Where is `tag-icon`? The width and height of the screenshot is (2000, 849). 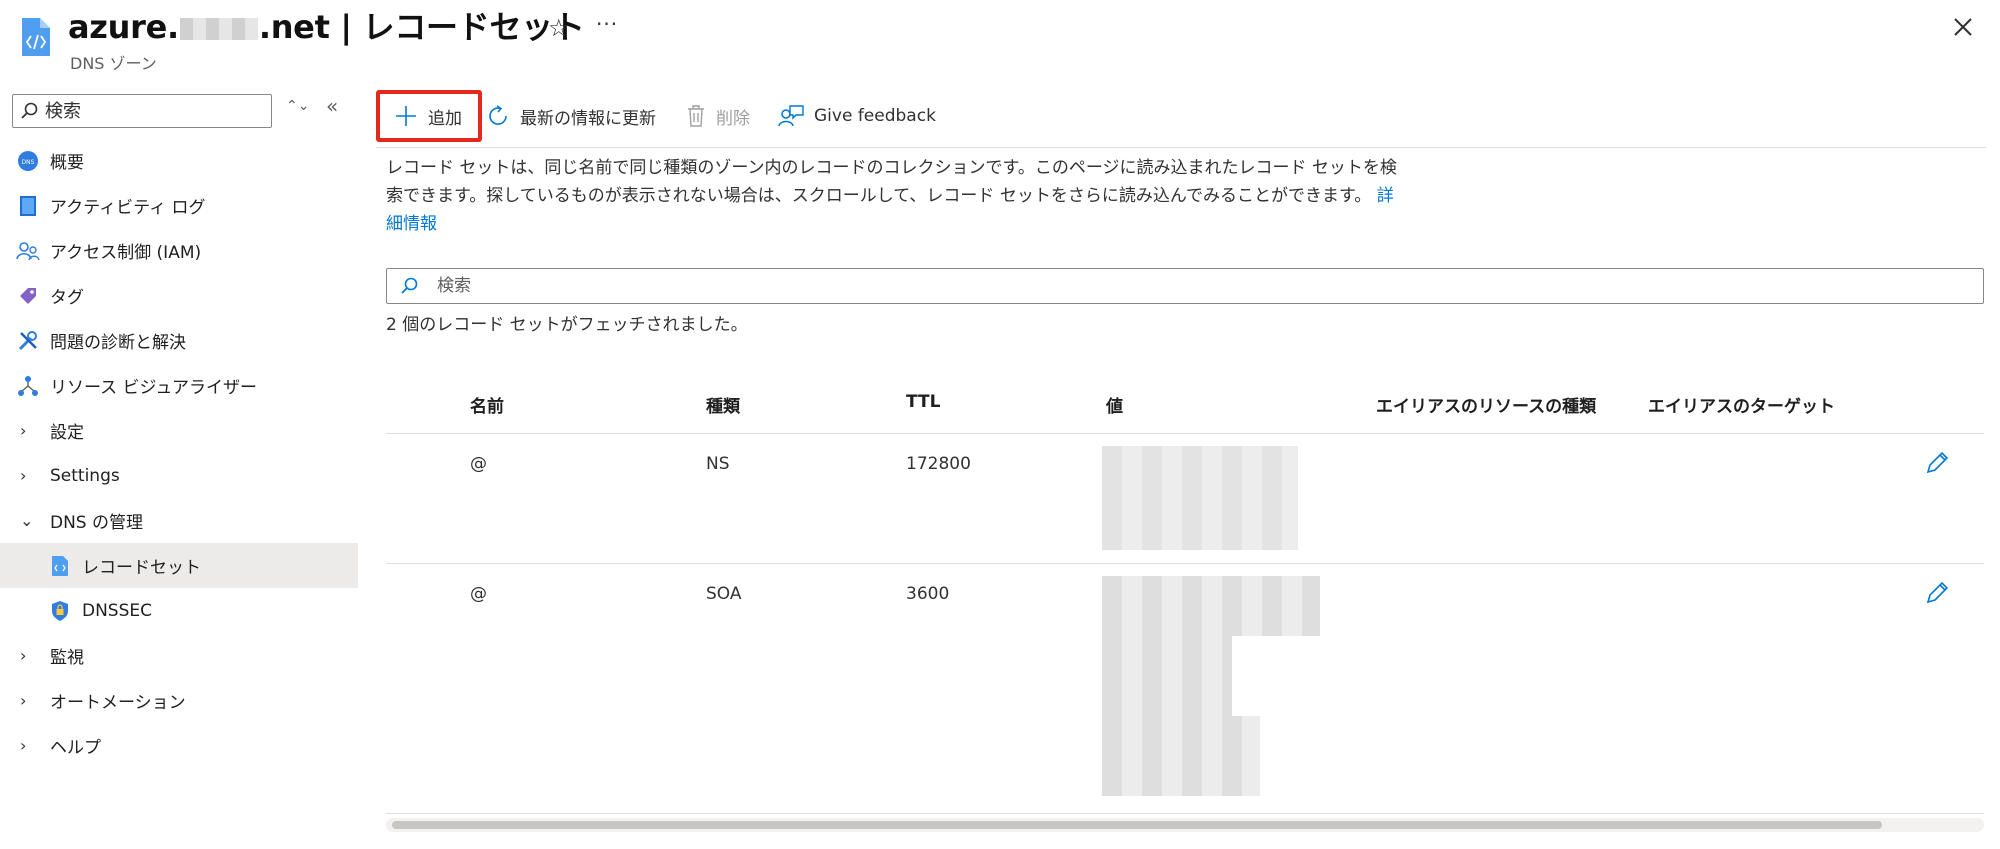
tag-icon is located at coordinates (28, 296).